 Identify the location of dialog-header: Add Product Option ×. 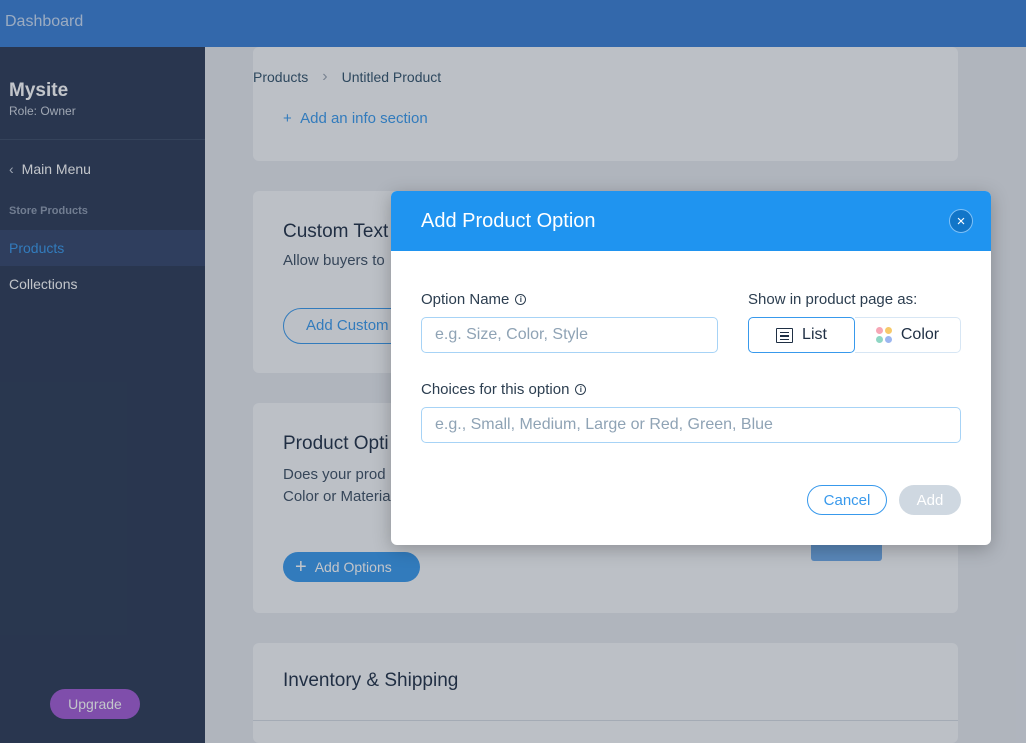
(691, 221).